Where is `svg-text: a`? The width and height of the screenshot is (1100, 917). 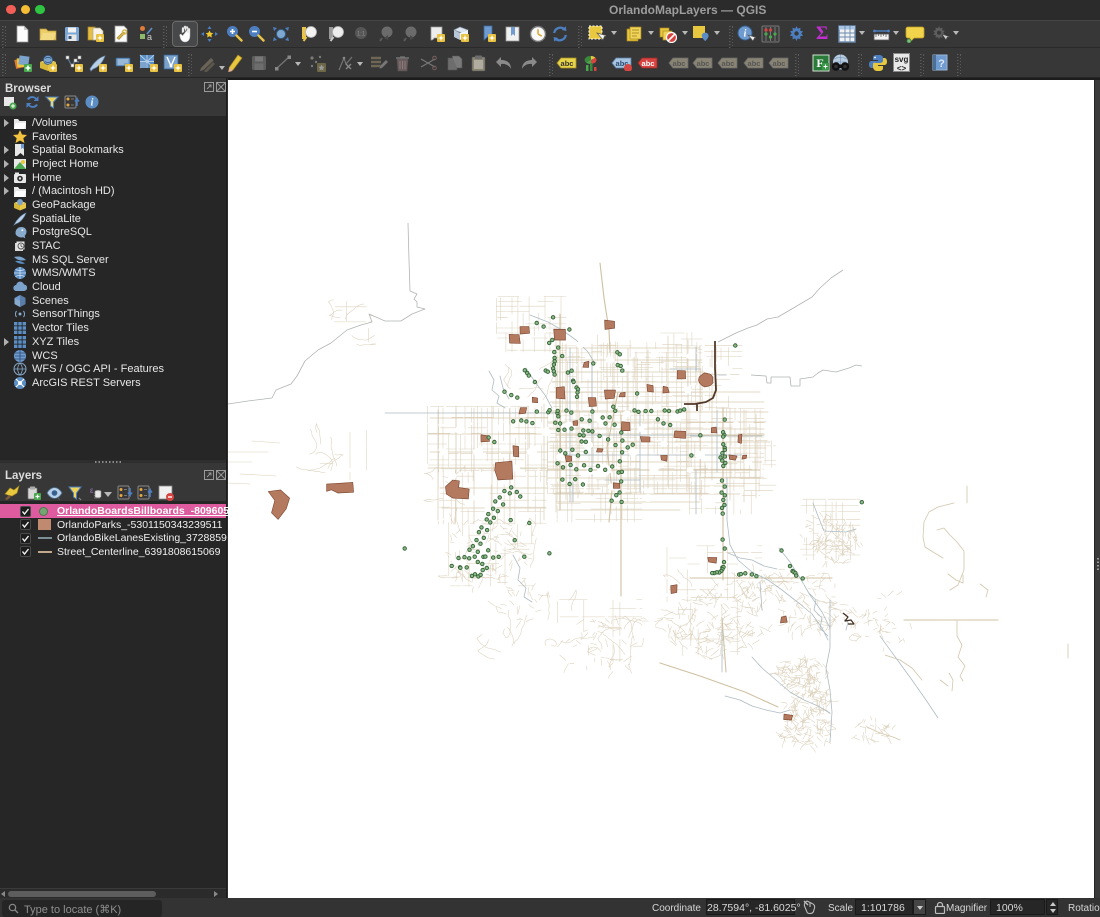 svg-text: a is located at coordinates (149, 36).